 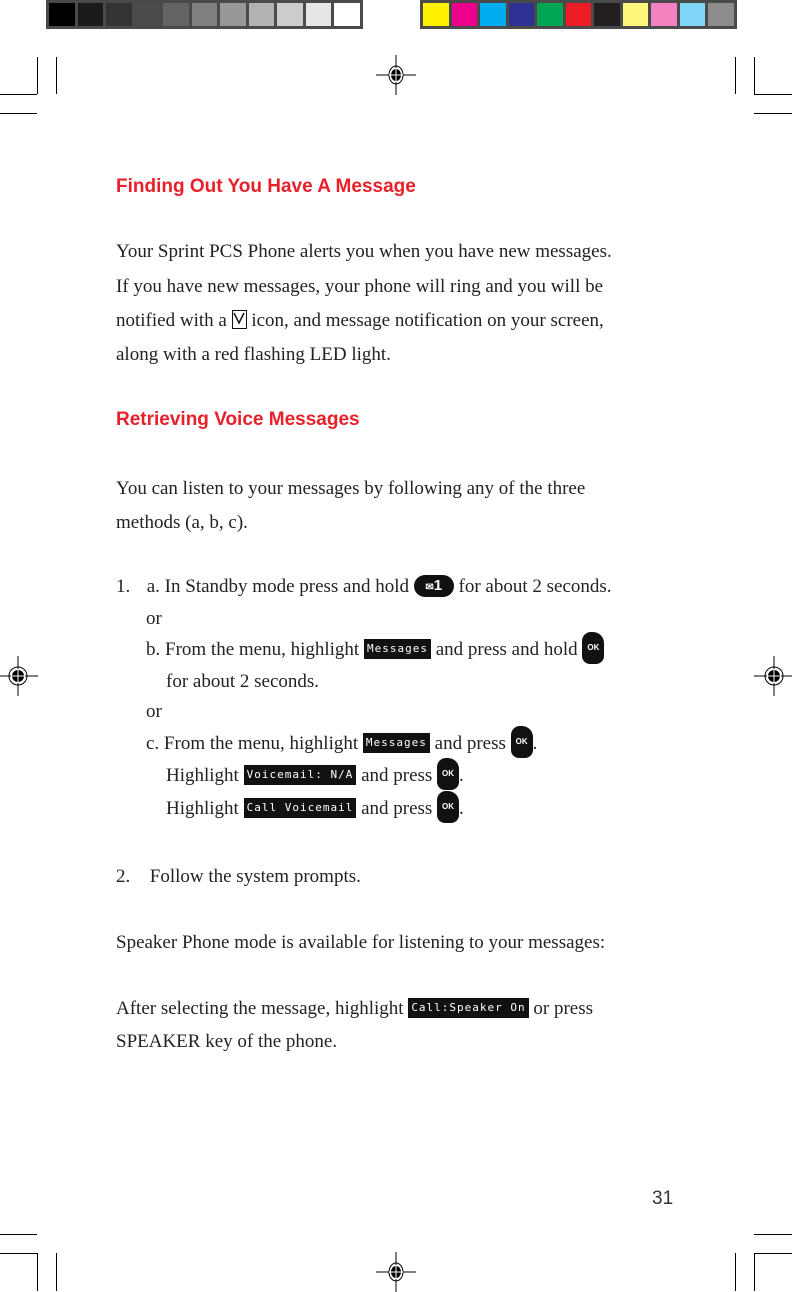 I want to click on text: Follow the system prompts., so click(x=255, y=876).